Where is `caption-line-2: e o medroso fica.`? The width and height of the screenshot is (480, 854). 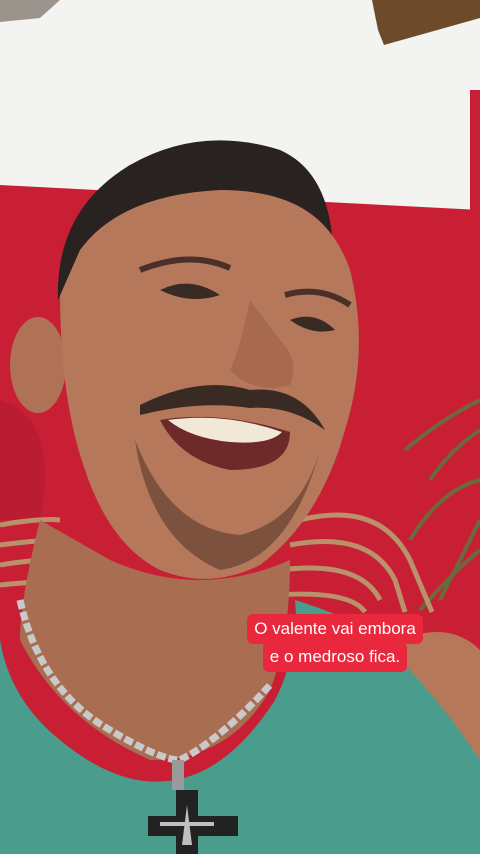 caption-line-2: e o medroso fica. is located at coordinates (335, 657).